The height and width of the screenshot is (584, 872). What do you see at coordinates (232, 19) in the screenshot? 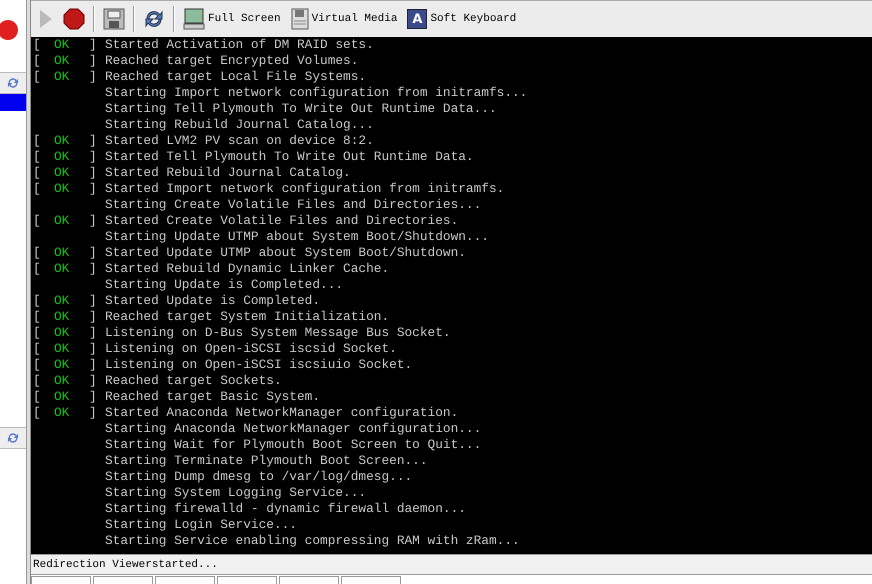
I see `full-screen-button: Full Screen` at bounding box center [232, 19].